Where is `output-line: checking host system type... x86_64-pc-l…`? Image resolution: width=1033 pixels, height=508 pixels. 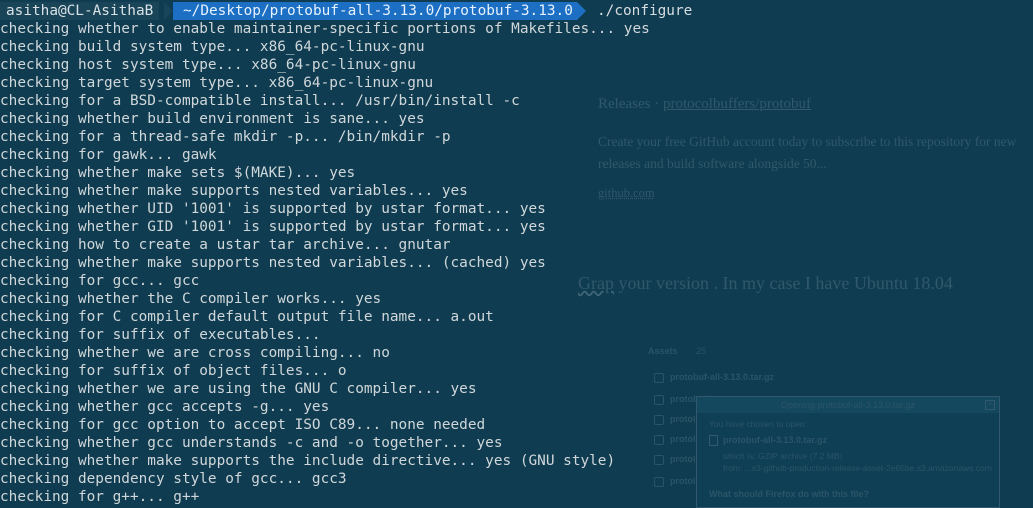 output-line: checking host system type... x86_64-pc-l… is located at coordinates (208, 65).